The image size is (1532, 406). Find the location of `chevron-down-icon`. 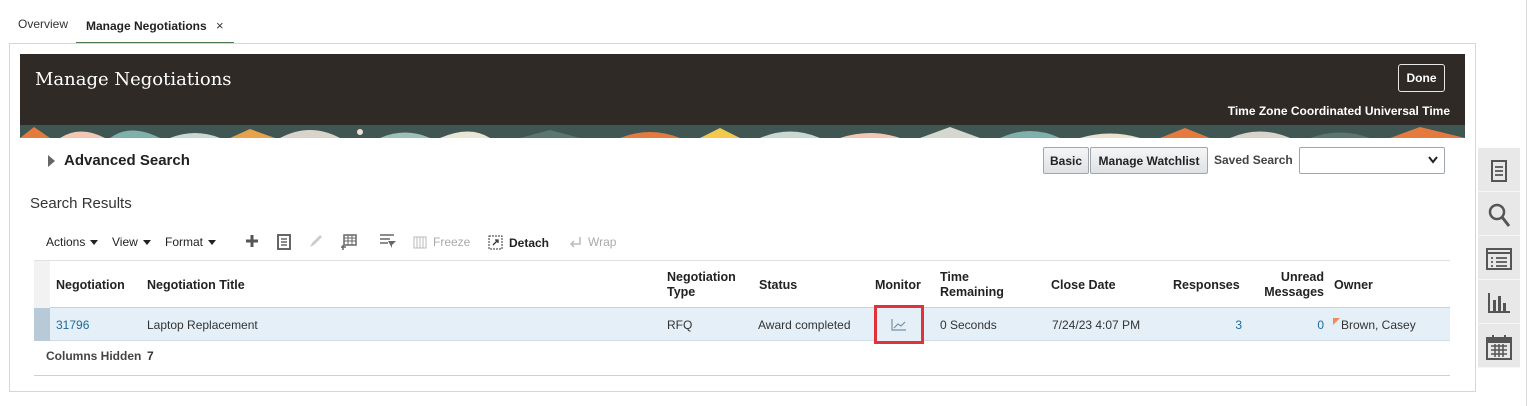

chevron-down-icon is located at coordinates (1433, 160).